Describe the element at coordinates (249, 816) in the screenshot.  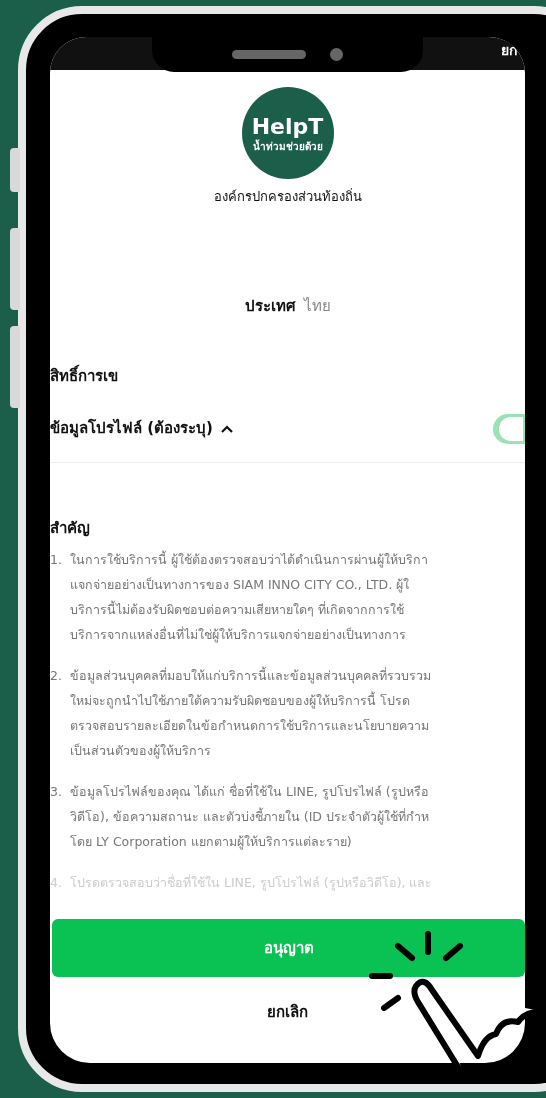
I see `notice-text-line: วิดีโอ), ข้อความสถานะ และตัวบ่งชี้ภายใน (ID ประจำตัวผู้ใช้ที่กำห` at that location.